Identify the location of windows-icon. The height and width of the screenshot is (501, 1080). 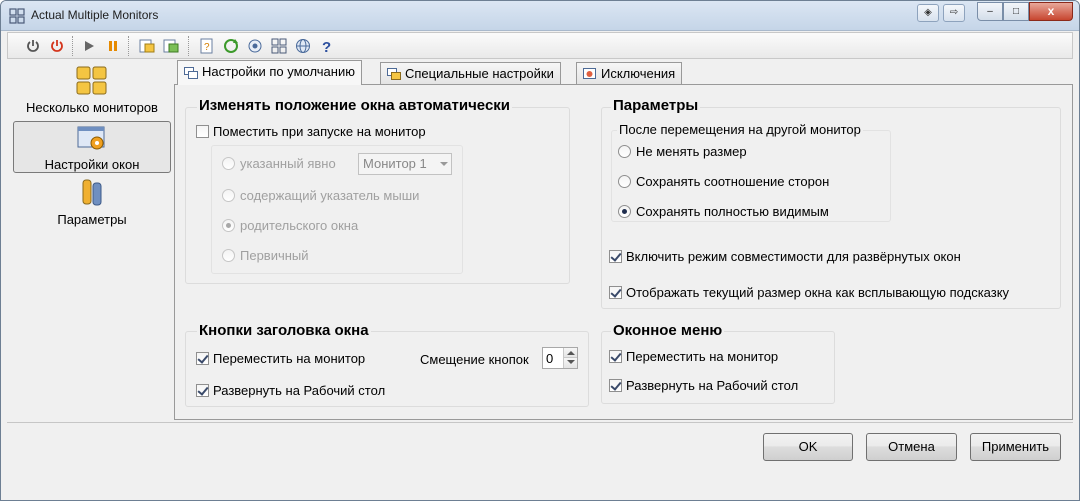
(191, 73).